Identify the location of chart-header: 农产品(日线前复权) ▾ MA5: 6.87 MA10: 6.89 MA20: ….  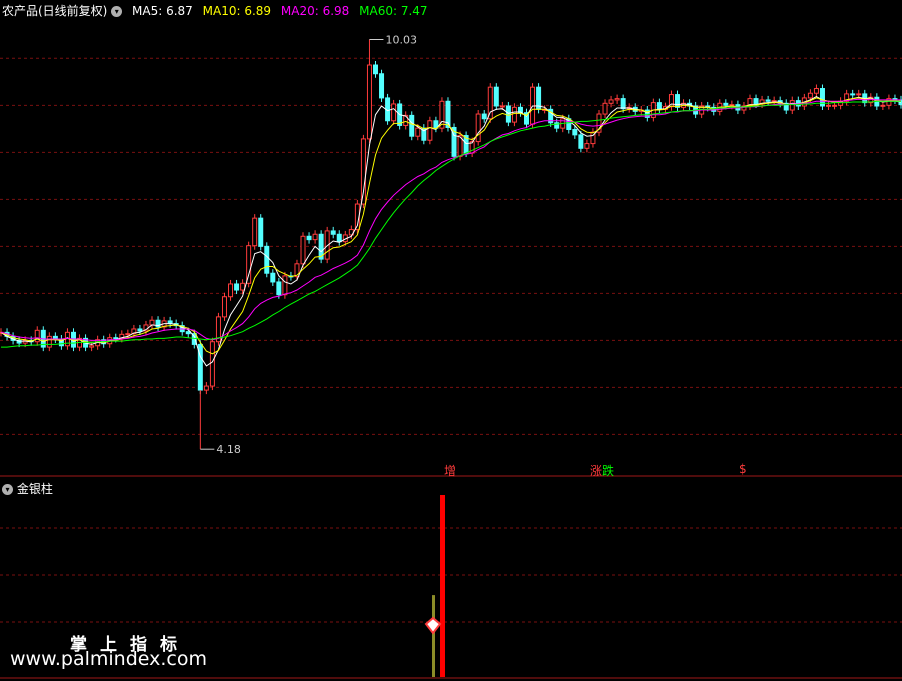
(215, 10).